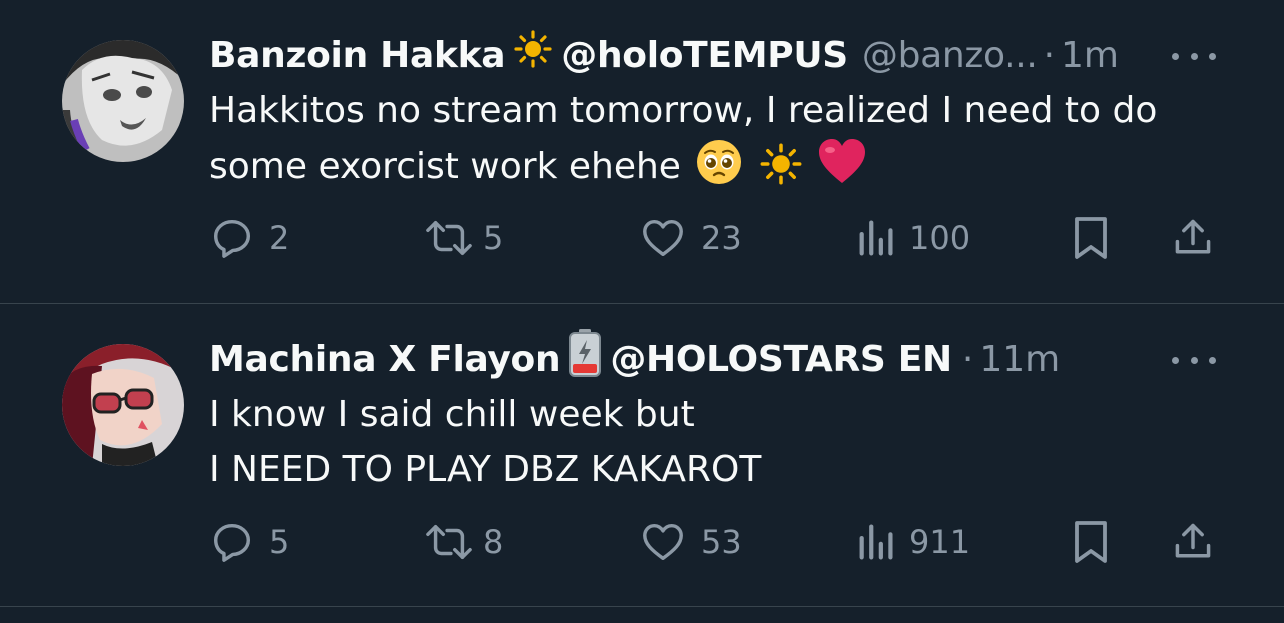 The image size is (1284, 623). I want to click on affiliation-label: @HOLOSTARS EN, so click(781, 360).